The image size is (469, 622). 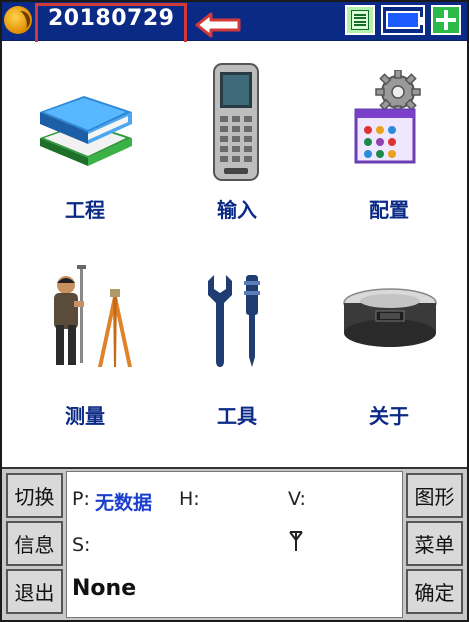 What do you see at coordinates (236, 122) in the screenshot?
I see `handheld-device-icon` at bounding box center [236, 122].